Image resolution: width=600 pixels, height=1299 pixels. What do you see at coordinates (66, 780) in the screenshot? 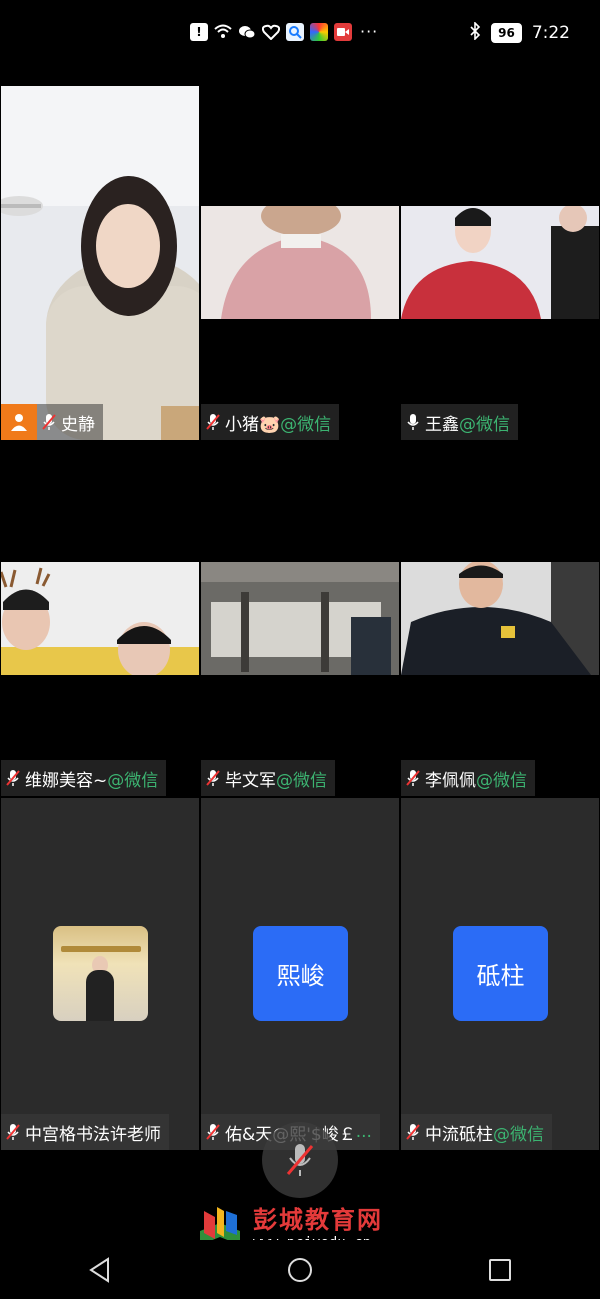
I see `participant-name: 维娜美容~` at bounding box center [66, 780].